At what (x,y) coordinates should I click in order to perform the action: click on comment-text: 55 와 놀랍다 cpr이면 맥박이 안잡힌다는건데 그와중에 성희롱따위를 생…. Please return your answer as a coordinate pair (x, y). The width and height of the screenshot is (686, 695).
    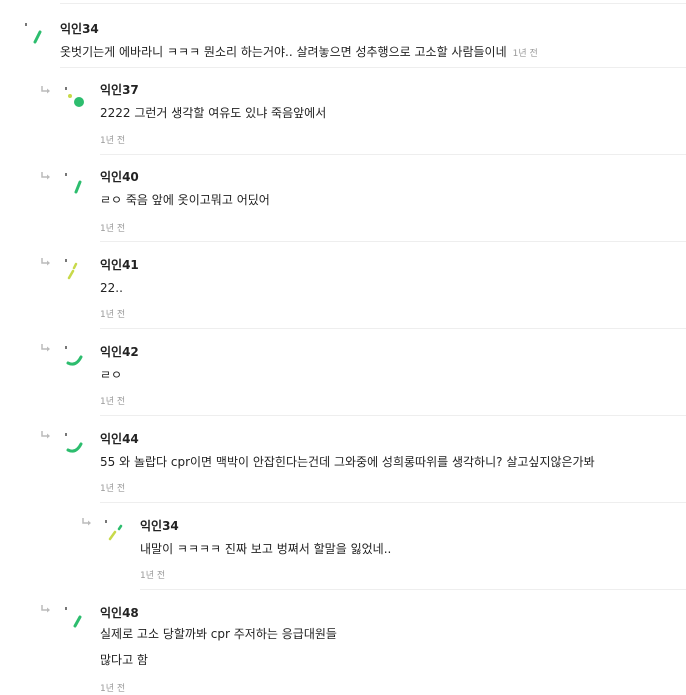
    Looking at the image, I should click on (347, 462).